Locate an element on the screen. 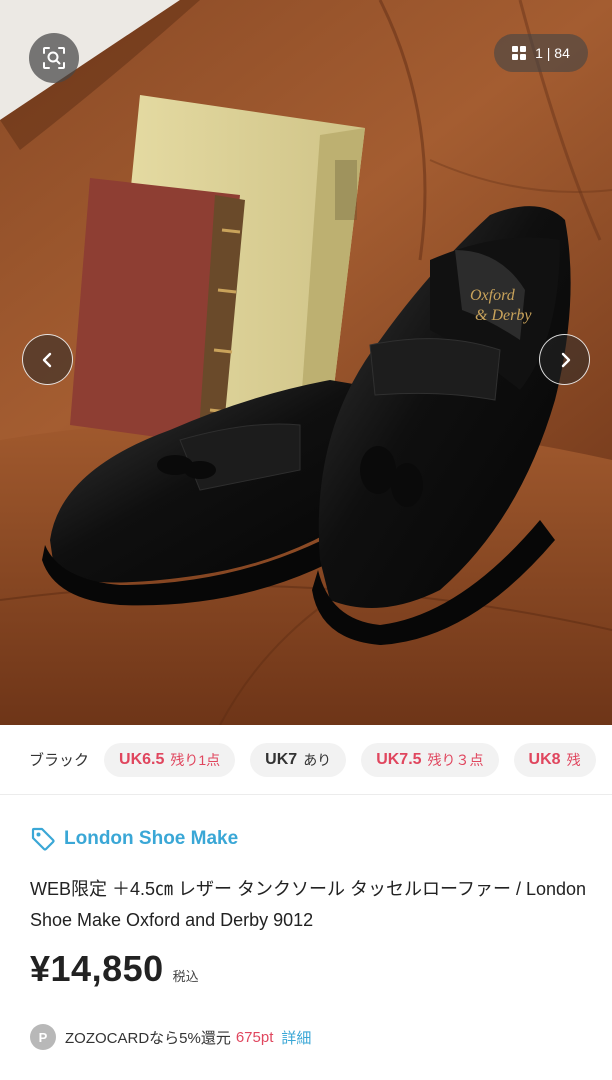 This screenshot has height=1080, width=612. size-label: UK7 is located at coordinates (281, 759).